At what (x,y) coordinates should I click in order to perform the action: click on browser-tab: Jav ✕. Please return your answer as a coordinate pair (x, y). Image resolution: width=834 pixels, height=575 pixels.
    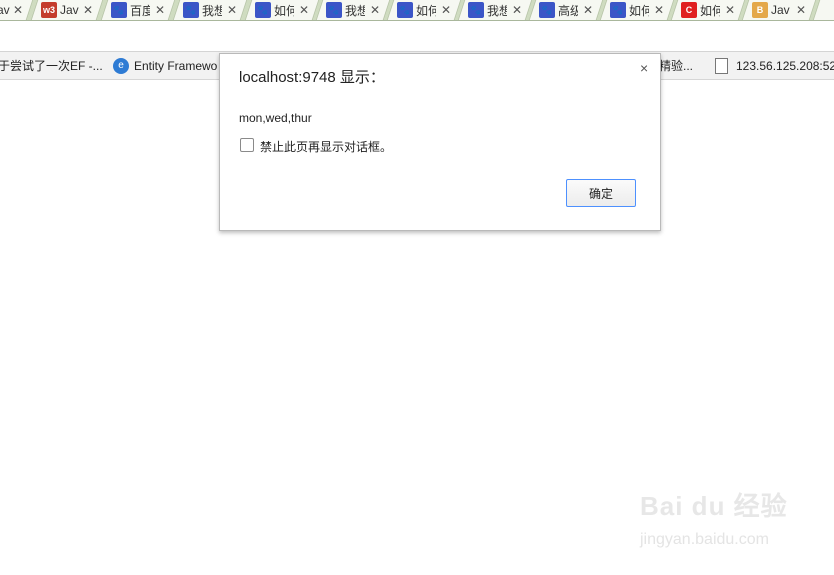
    Looking at the image, I should click on (17, 10).